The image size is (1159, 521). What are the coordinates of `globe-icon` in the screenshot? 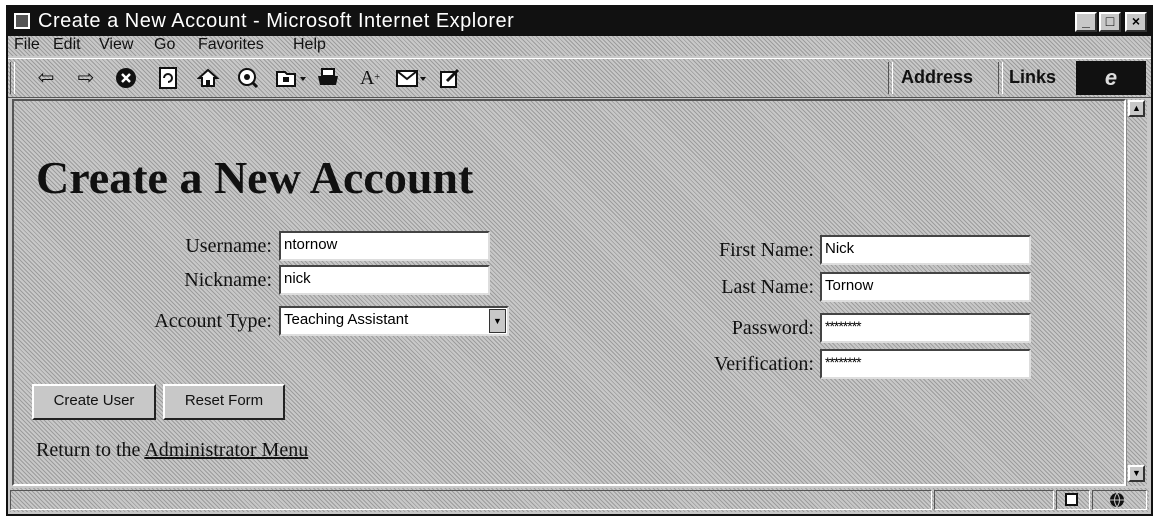 It's located at (1117, 500).